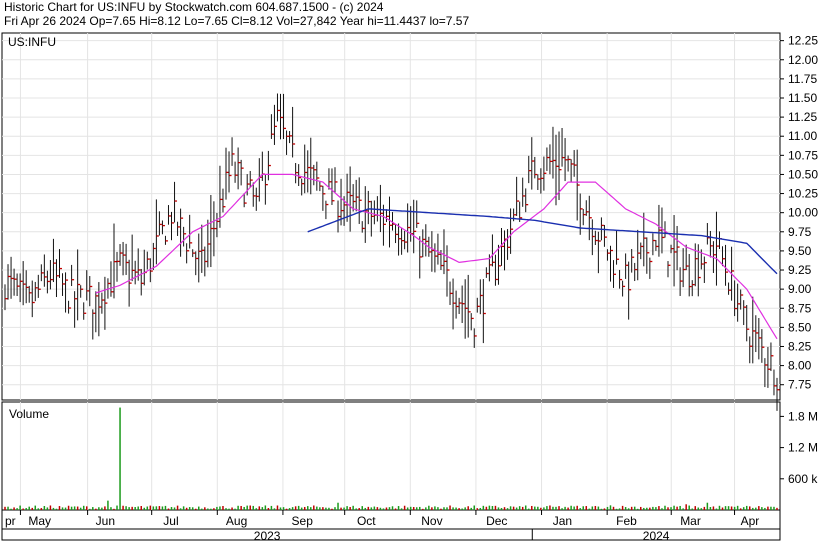  Describe the element at coordinates (802, 117) in the screenshot. I see `y-tick-label-4: 11.25` at that location.